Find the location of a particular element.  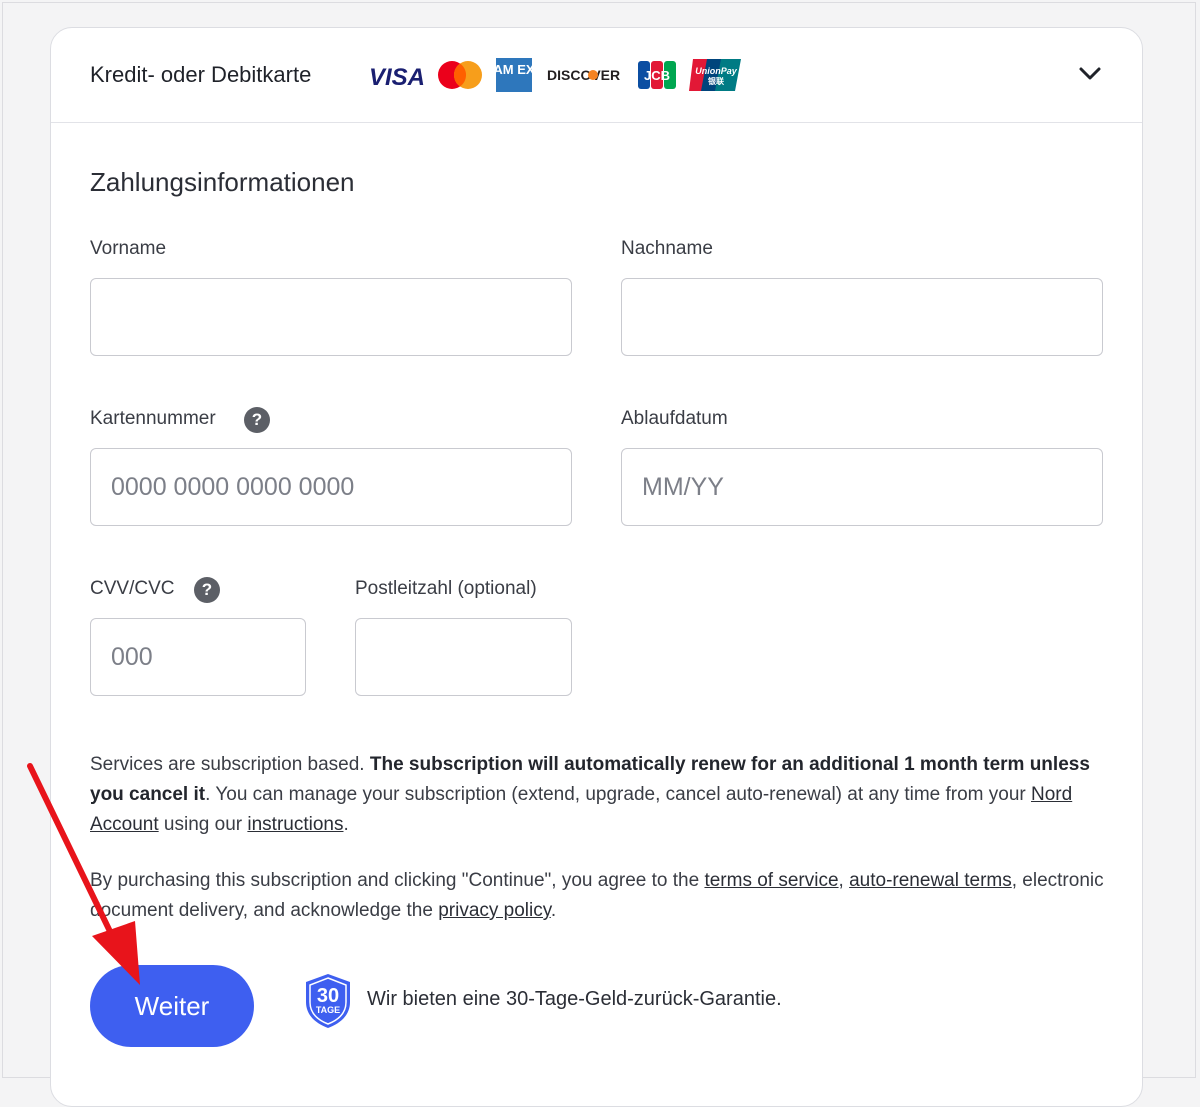

unionpay-logo: UnionPay 银联 is located at coordinates (715, 75).